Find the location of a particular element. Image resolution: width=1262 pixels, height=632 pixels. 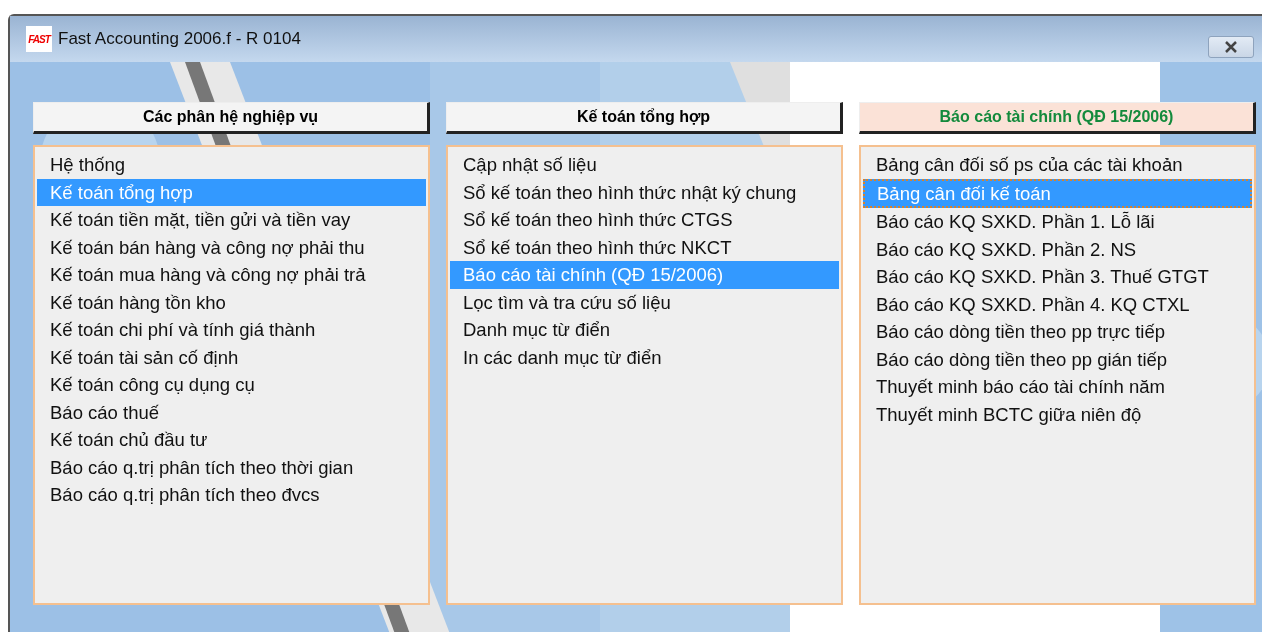

menu-item: Kế toán mua hàng và công nợ phải trả is located at coordinates (231, 275).